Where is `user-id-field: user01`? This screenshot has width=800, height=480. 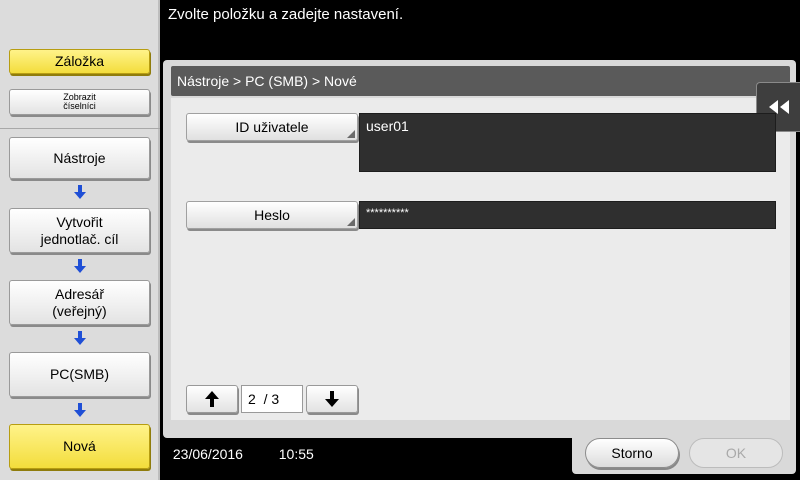
user-id-field: user01 is located at coordinates (567, 142).